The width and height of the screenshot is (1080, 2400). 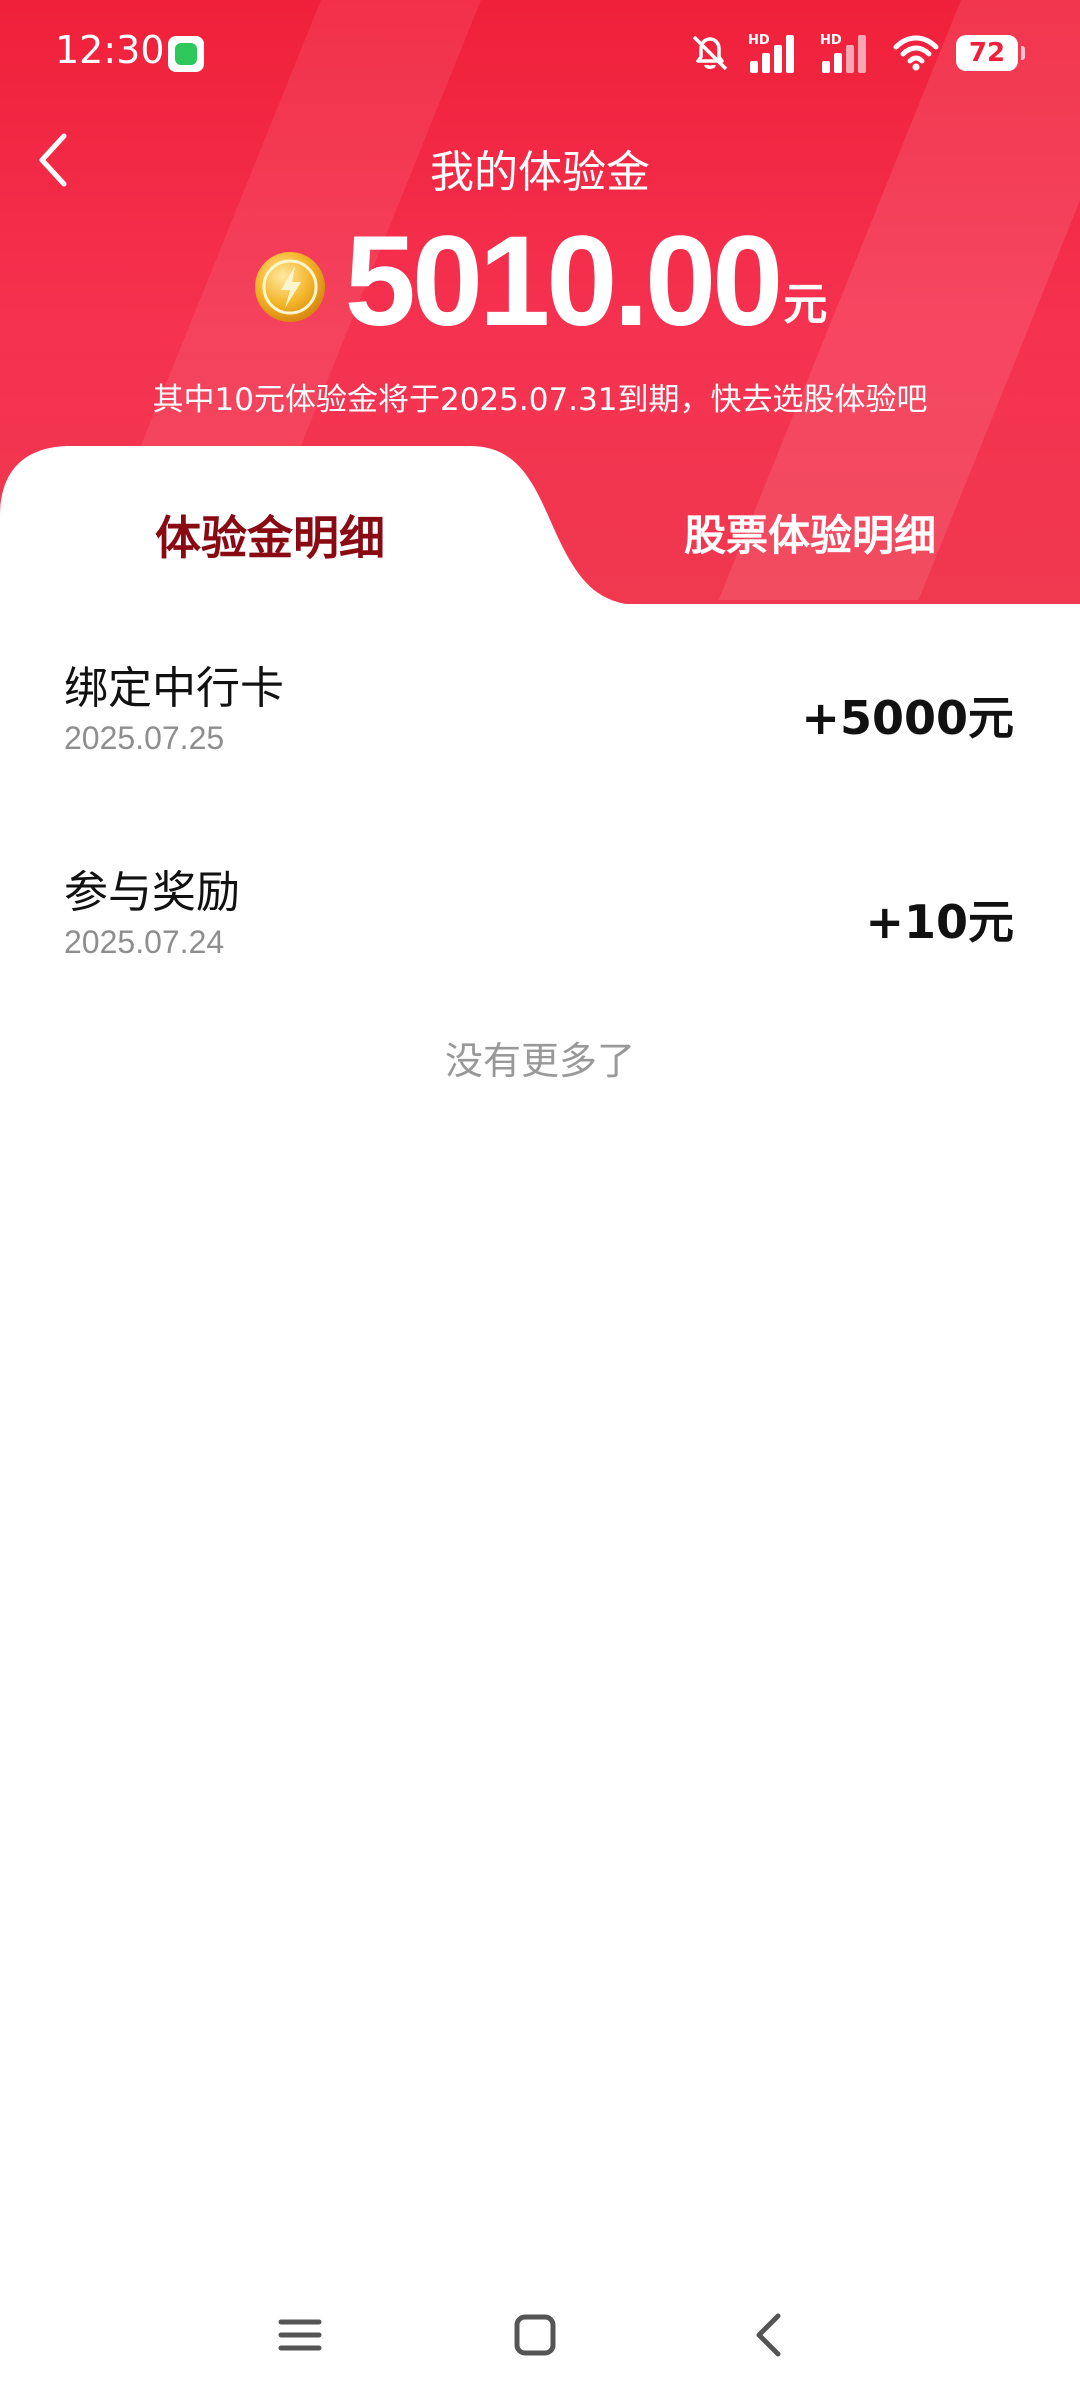 I want to click on tab-bar: 体验金明细 股票体验明细, so click(x=540, y=526).